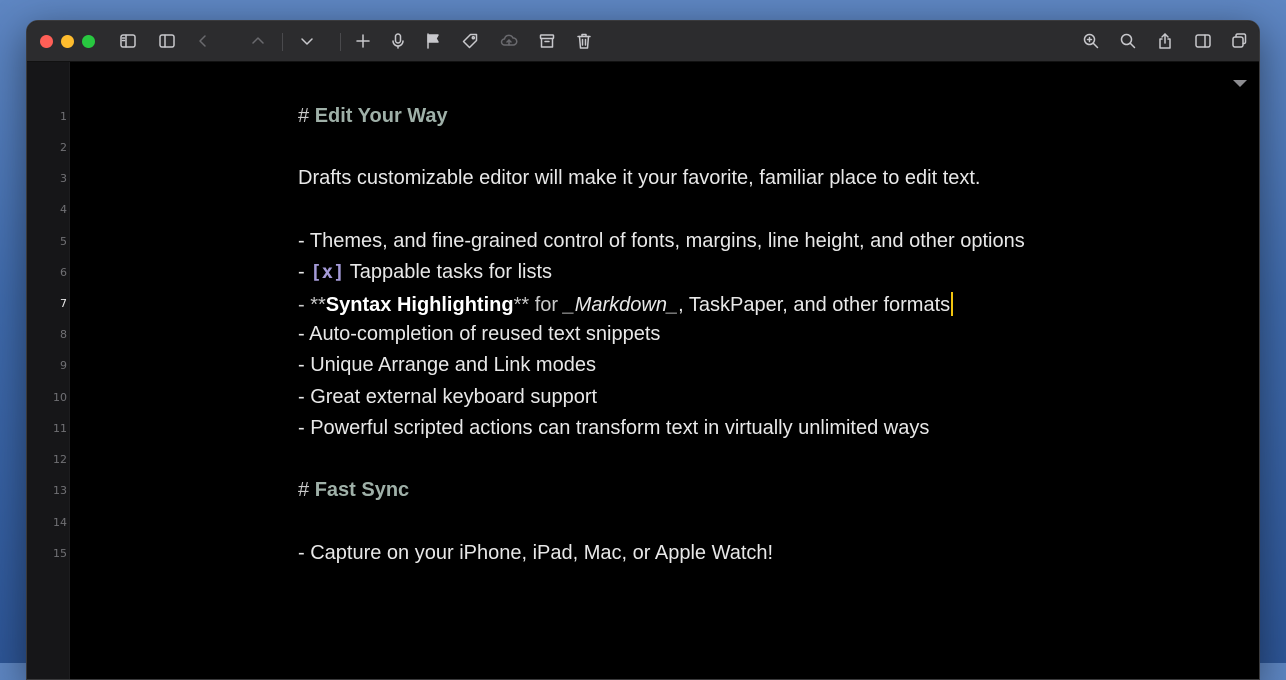 This screenshot has height=680, width=1286. I want to click on minimize-window-button, so click(67, 41).